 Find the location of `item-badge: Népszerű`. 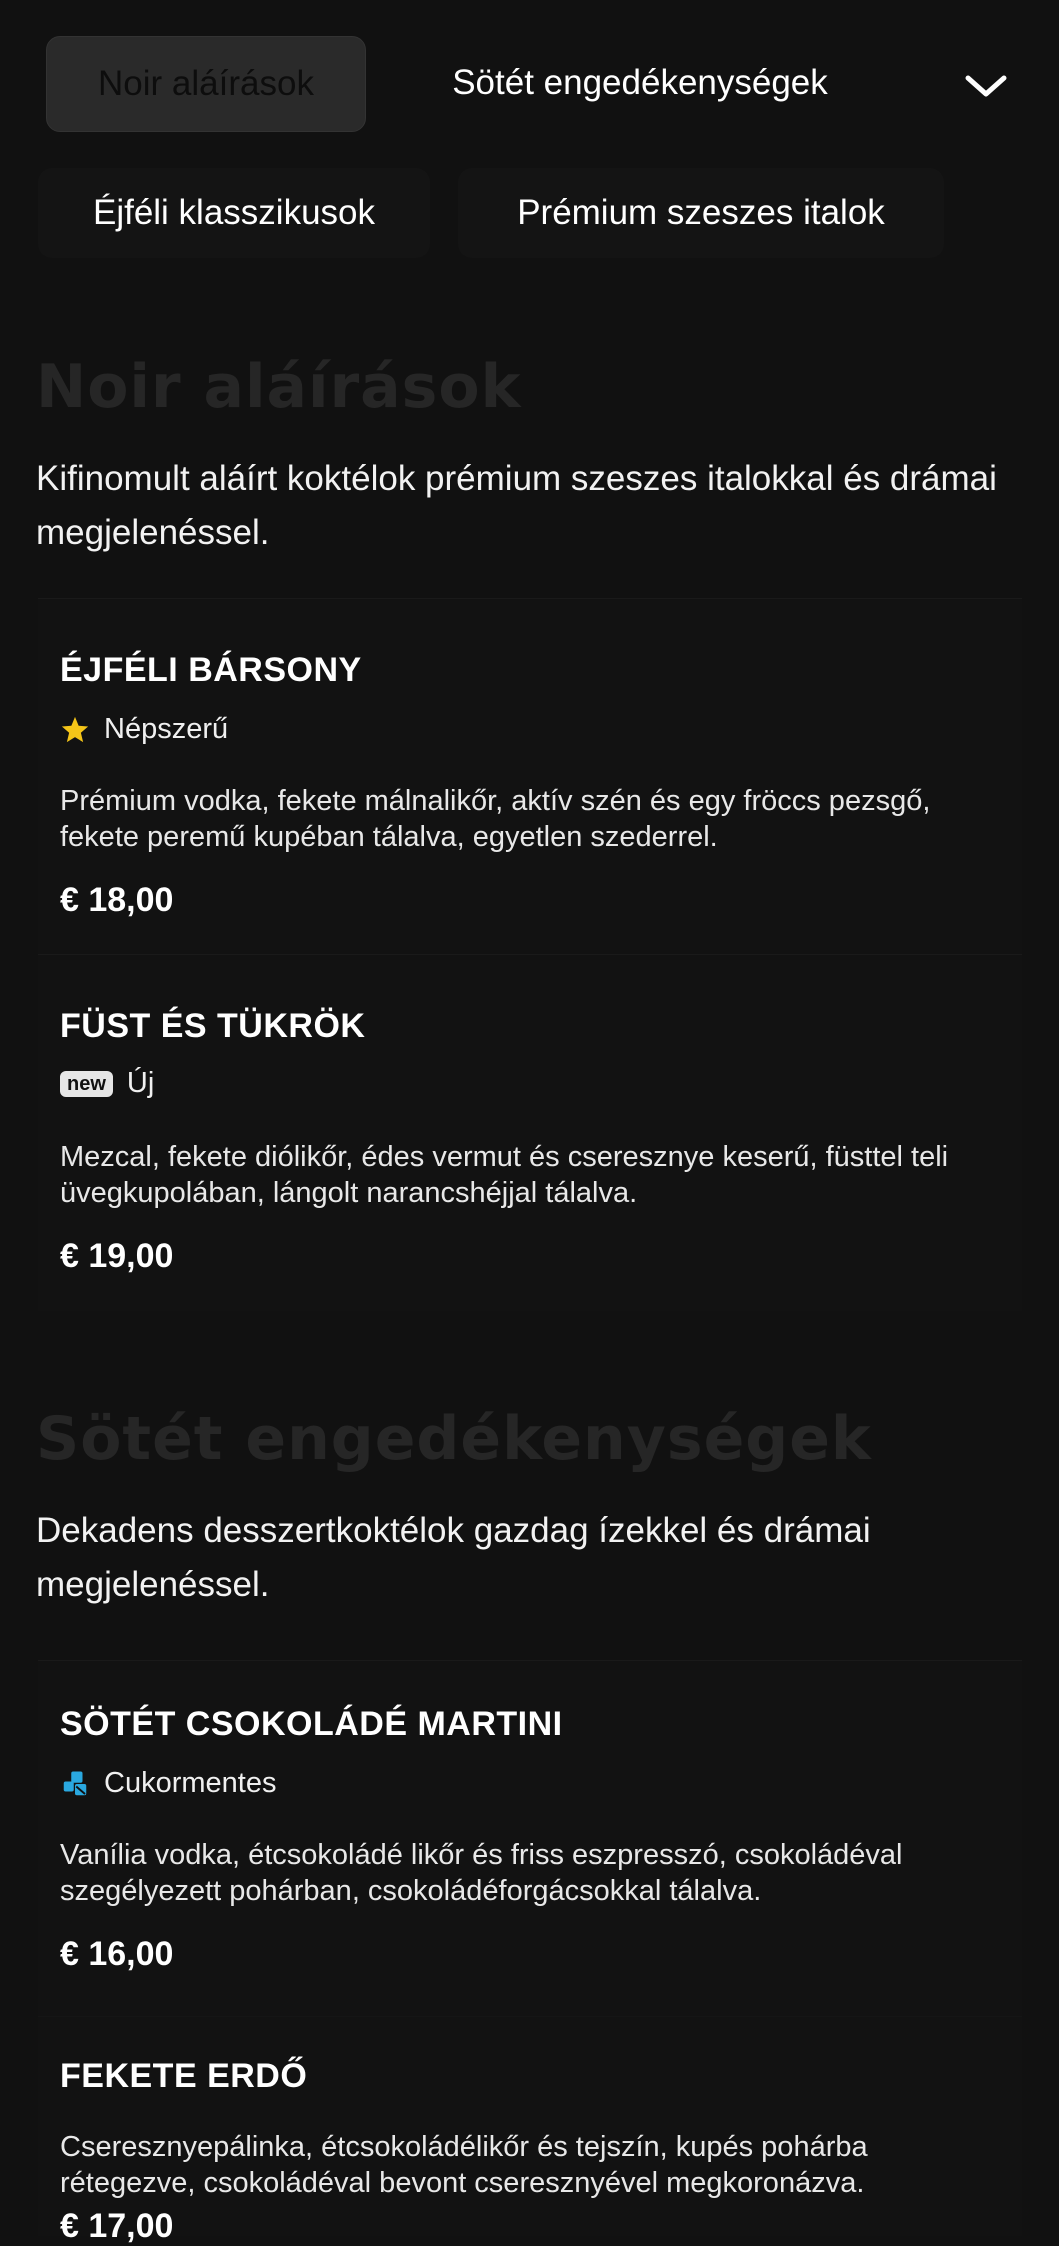

item-badge: Népszerű is located at coordinates (144, 729).